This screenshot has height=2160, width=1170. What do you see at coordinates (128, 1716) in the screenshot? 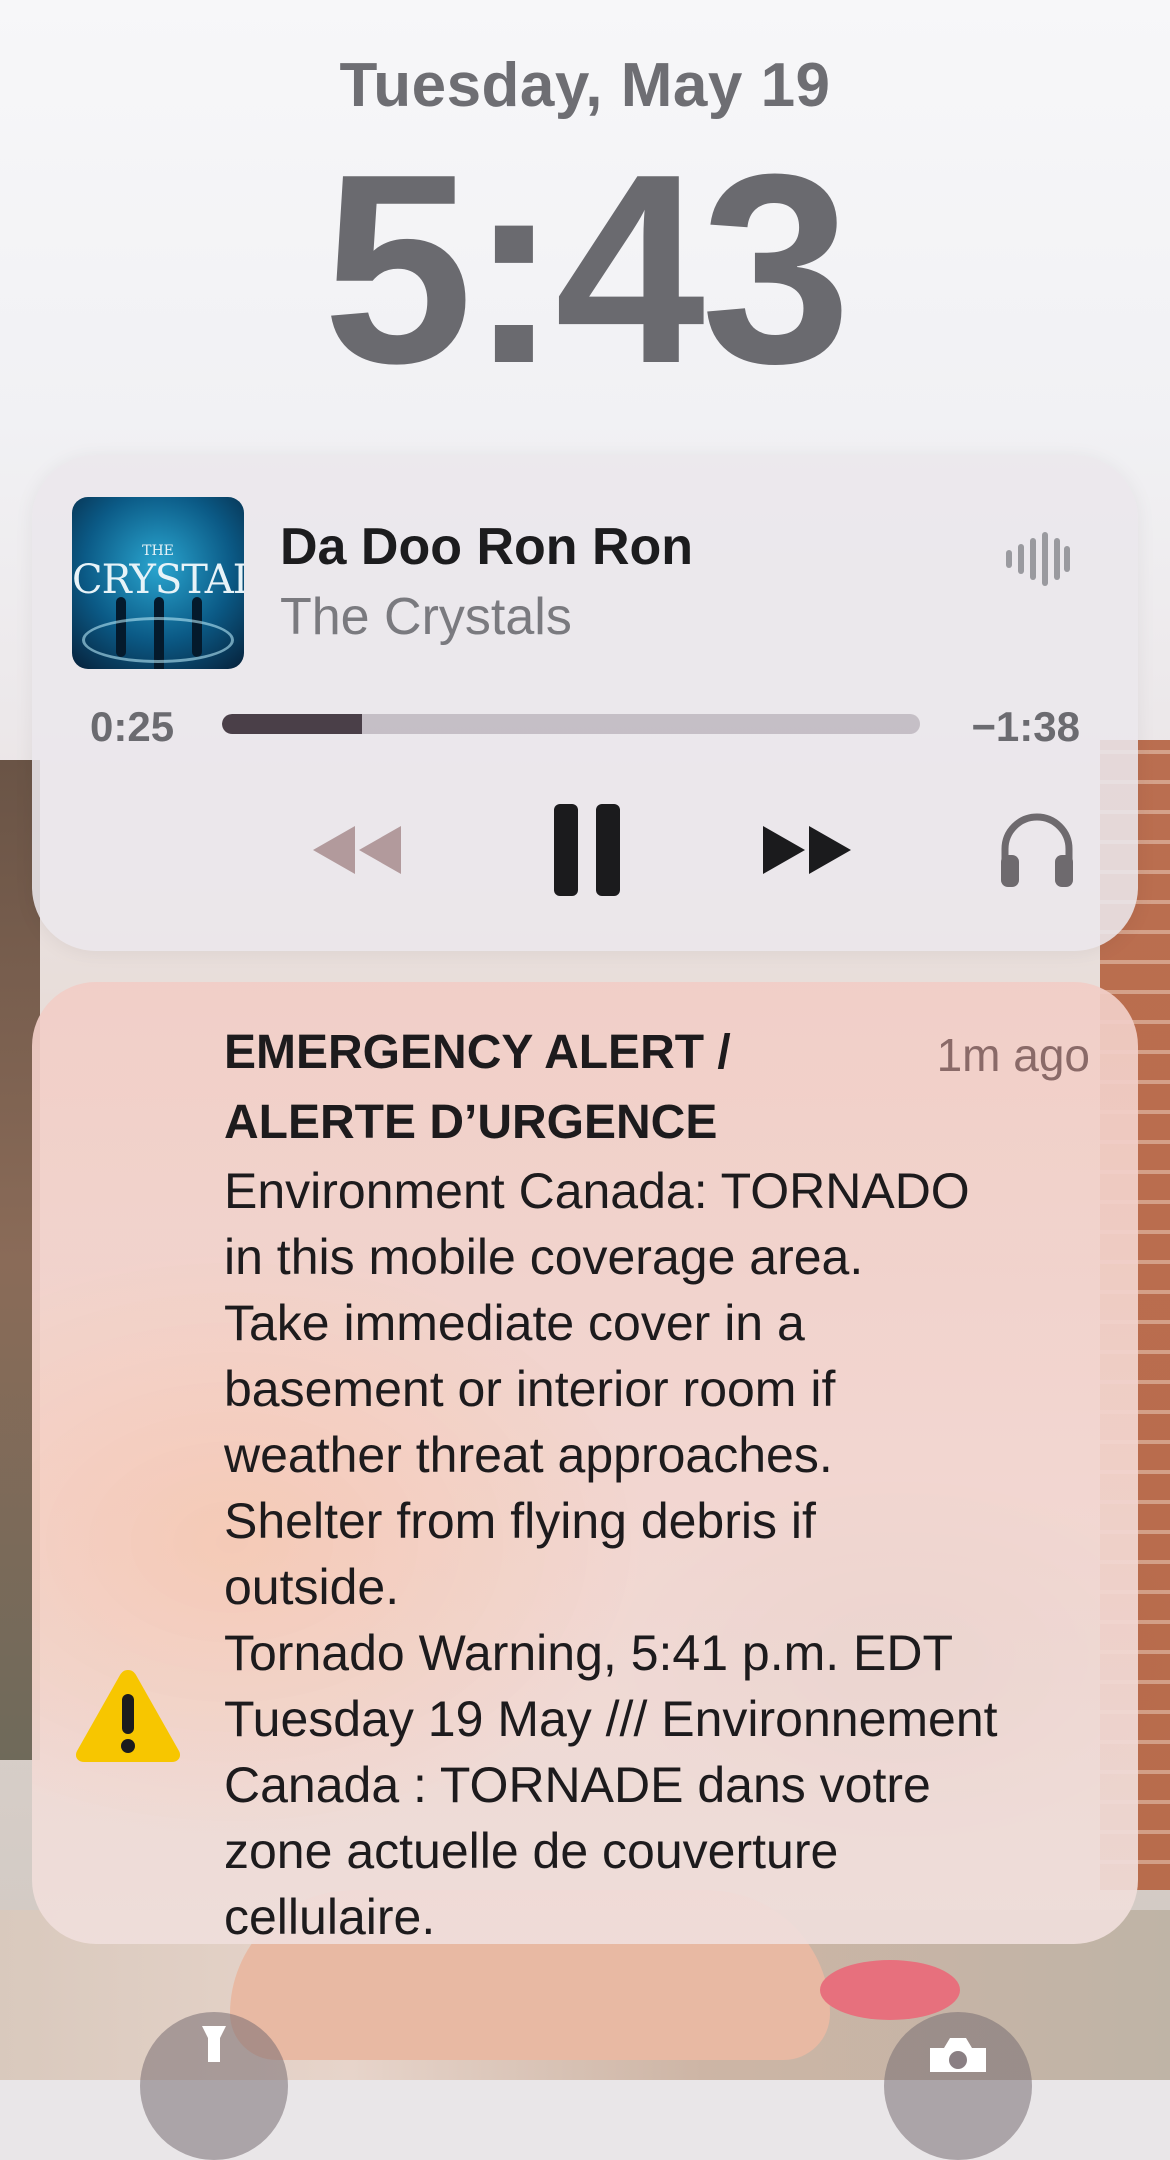
I see `warning-triangle-icon` at bounding box center [128, 1716].